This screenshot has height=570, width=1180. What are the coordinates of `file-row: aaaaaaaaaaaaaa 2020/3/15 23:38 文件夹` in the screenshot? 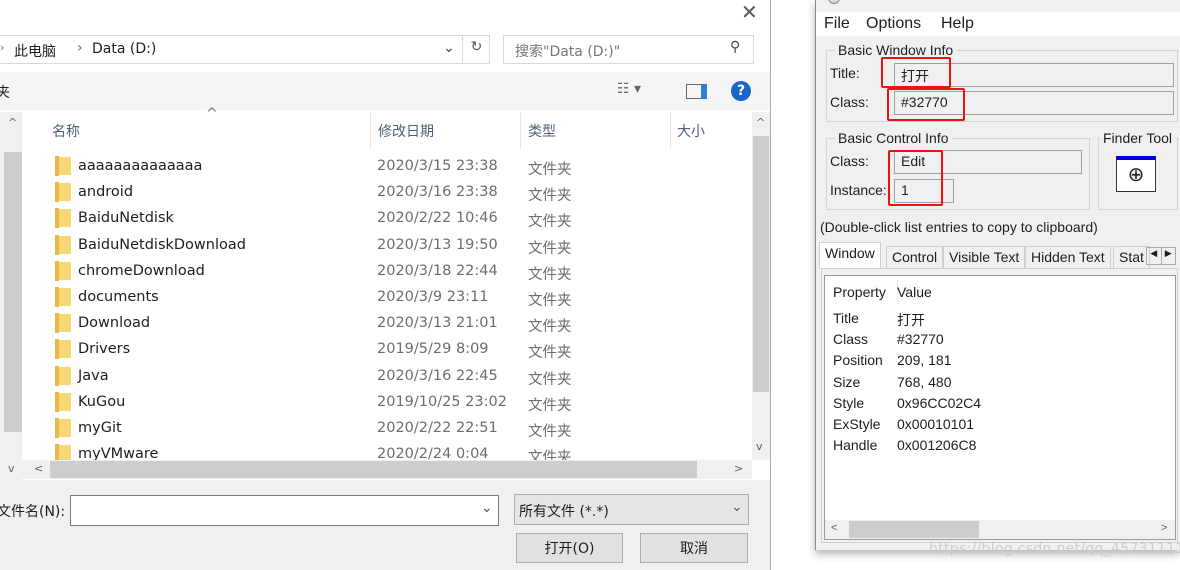 It's located at (400, 167).